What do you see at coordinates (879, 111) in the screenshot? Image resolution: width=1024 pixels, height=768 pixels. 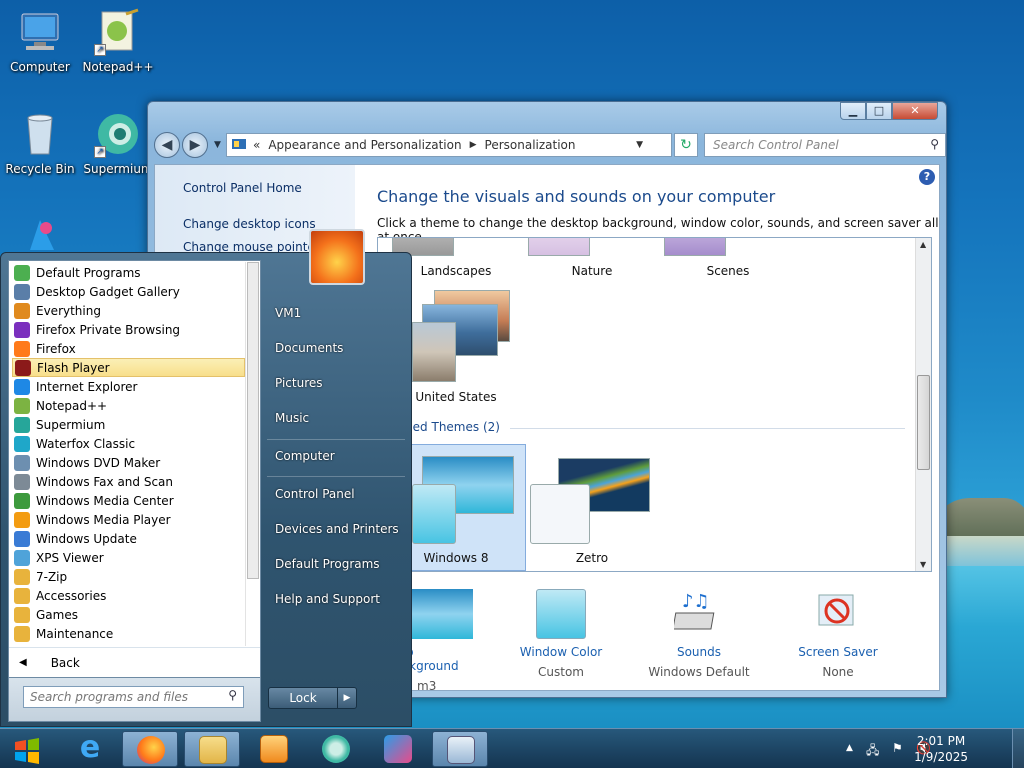 I see `maximize-button: □` at bounding box center [879, 111].